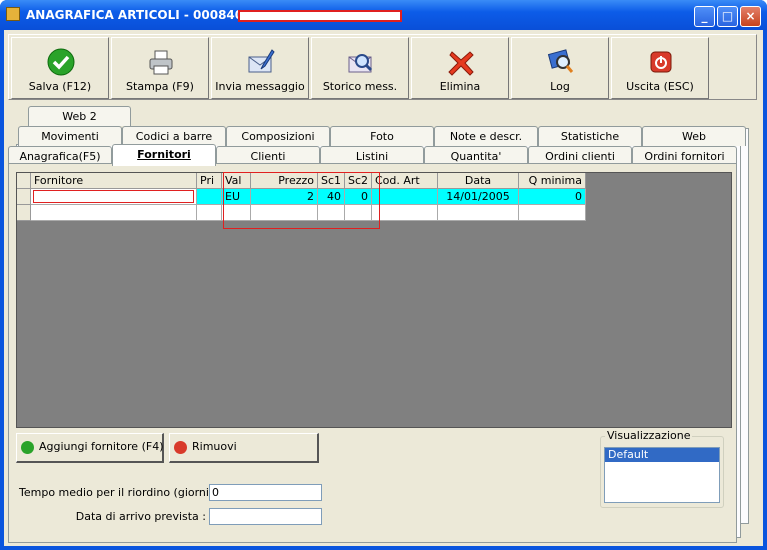 Image resolution: width=767 pixels, height=550 pixels. I want to click on tab-note-e-descr: Note e descr., so click(486, 136).